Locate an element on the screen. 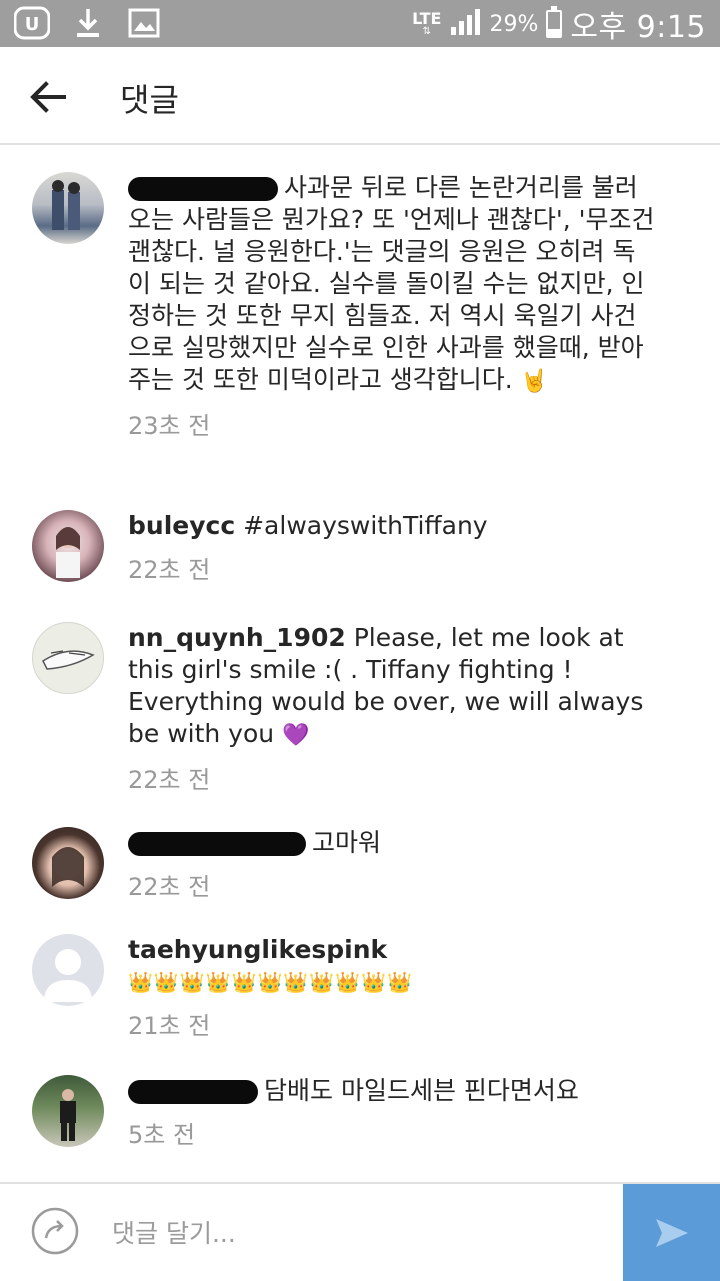 This screenshot has height=1281, width=720. battery-icon is located at coordinates (554, 22).